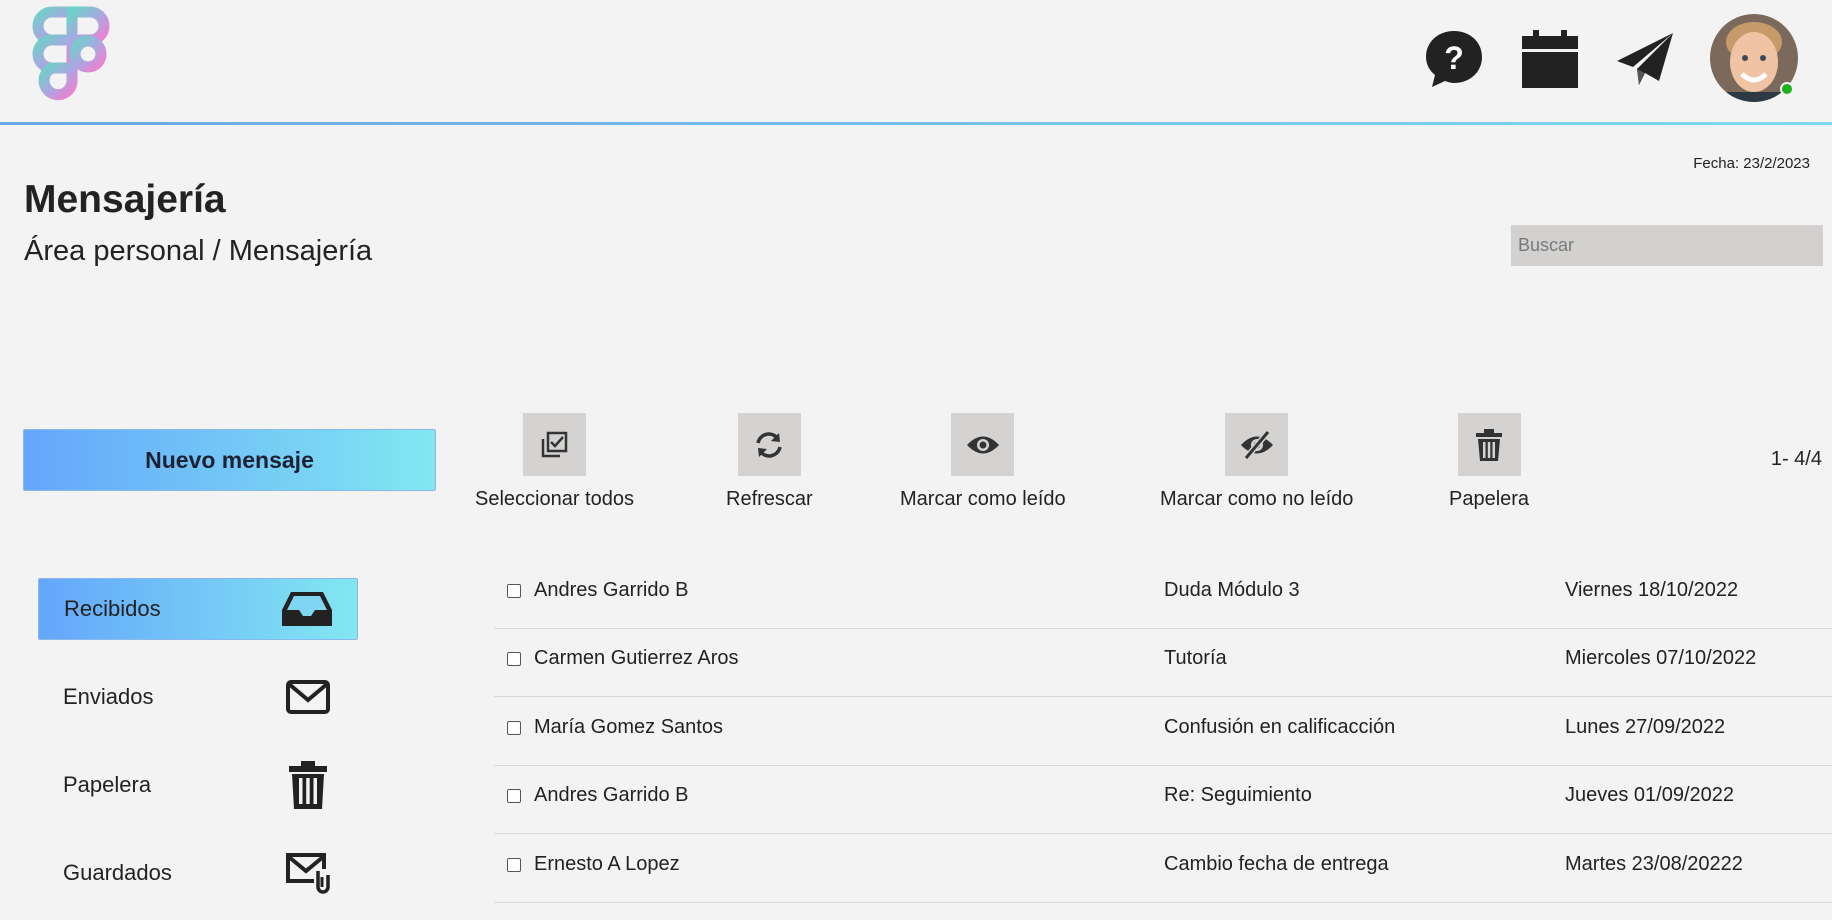 The image size is (1832, 920). I want to click on folder-trash: Papelera, so click(198, 785).